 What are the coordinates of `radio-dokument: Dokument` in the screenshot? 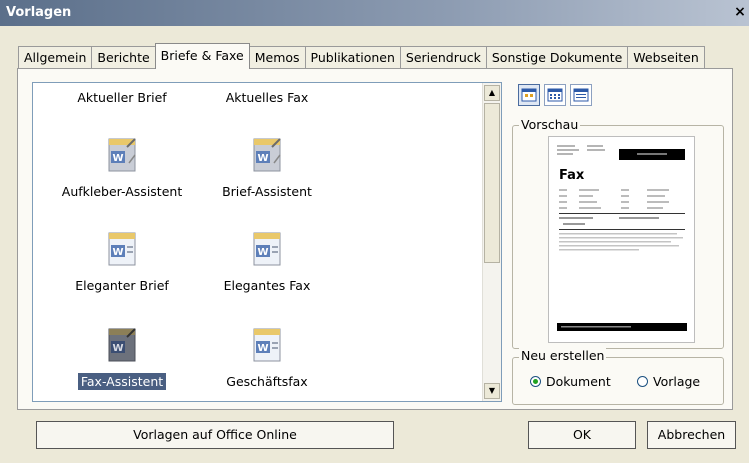 It's located at (570, 381).